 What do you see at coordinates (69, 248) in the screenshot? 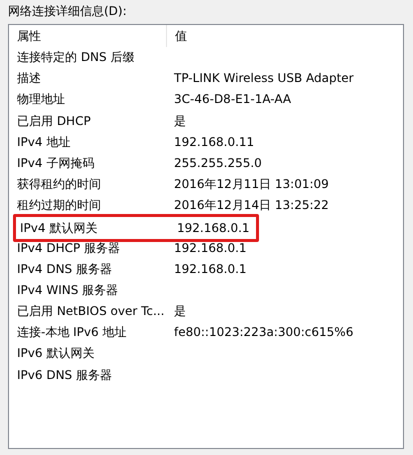
I see `property-cell-text: IPv4 DHCP 服务器` at bounding box center [69, 248].